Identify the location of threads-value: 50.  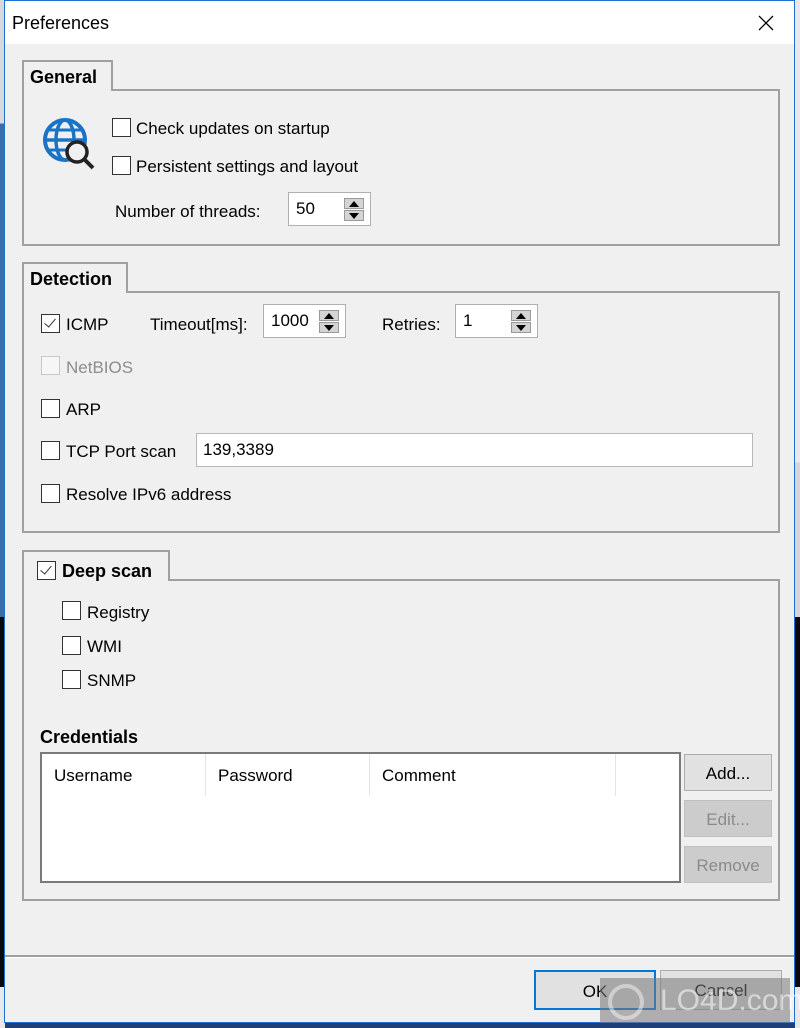
(305, 209).